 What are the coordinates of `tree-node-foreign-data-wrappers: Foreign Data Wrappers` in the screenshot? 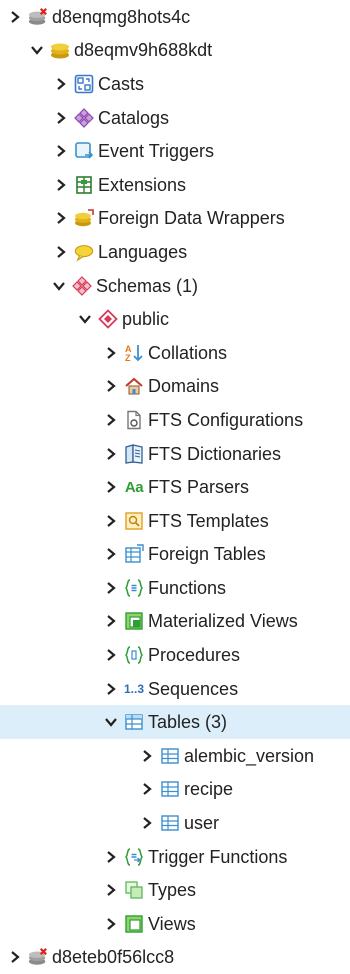 It's located at (175, 219).